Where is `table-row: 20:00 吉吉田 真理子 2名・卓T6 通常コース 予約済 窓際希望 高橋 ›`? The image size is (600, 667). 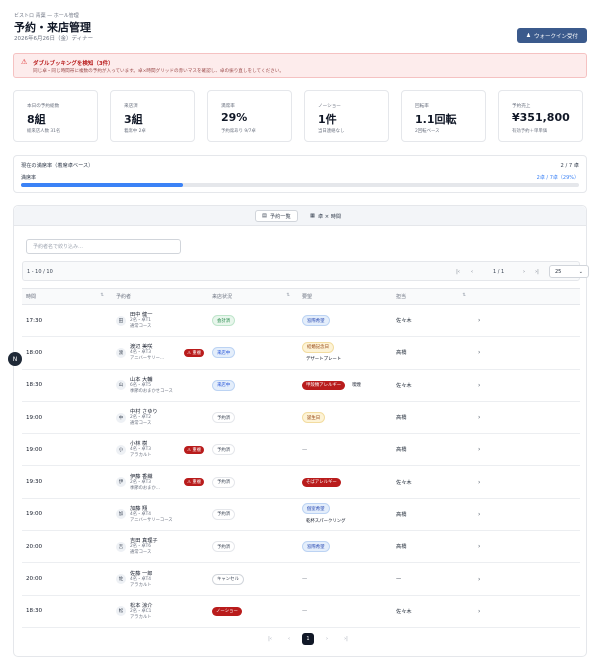 table-row: 20:00 吉吉田 真理子 2名・卓T6 通常コース 予約済 窓際希望 高橋 › is located at coordinates (301, 547).